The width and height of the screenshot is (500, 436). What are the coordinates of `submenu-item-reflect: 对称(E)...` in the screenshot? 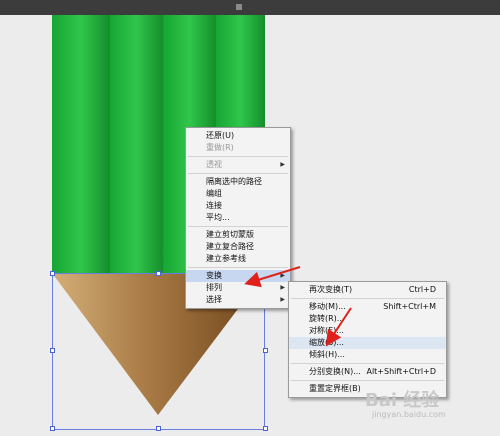 It's located at (367, 331).